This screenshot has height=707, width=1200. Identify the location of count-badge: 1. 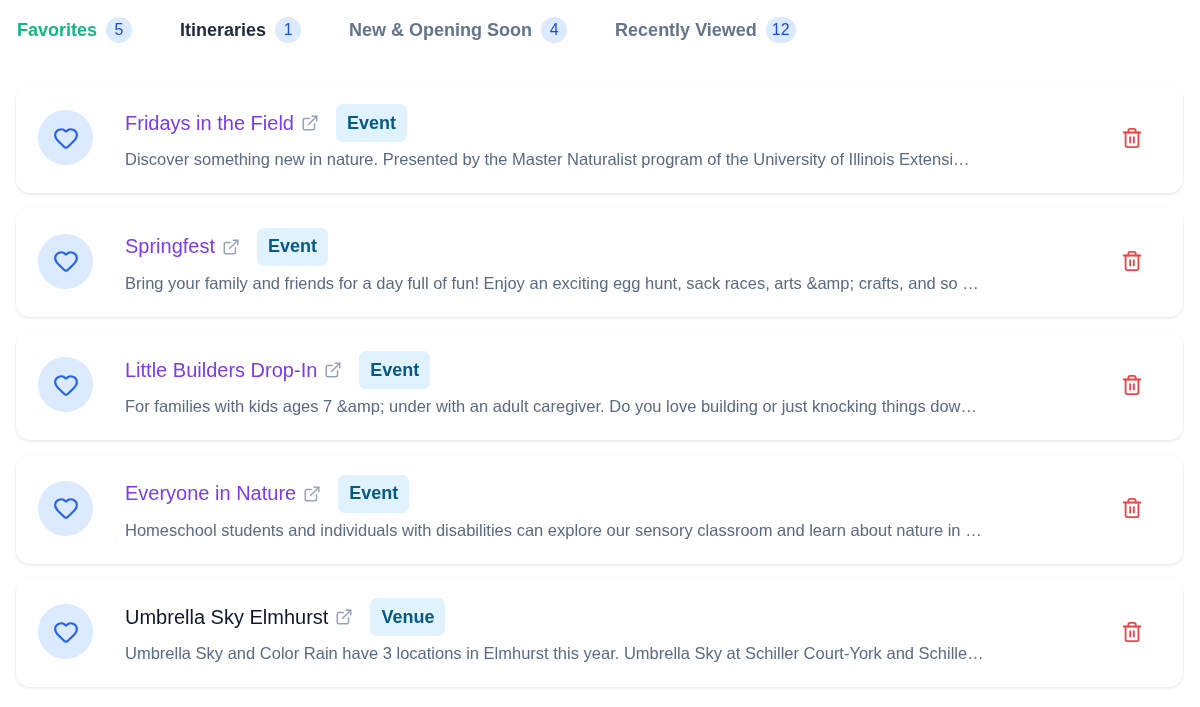
(288, 30).